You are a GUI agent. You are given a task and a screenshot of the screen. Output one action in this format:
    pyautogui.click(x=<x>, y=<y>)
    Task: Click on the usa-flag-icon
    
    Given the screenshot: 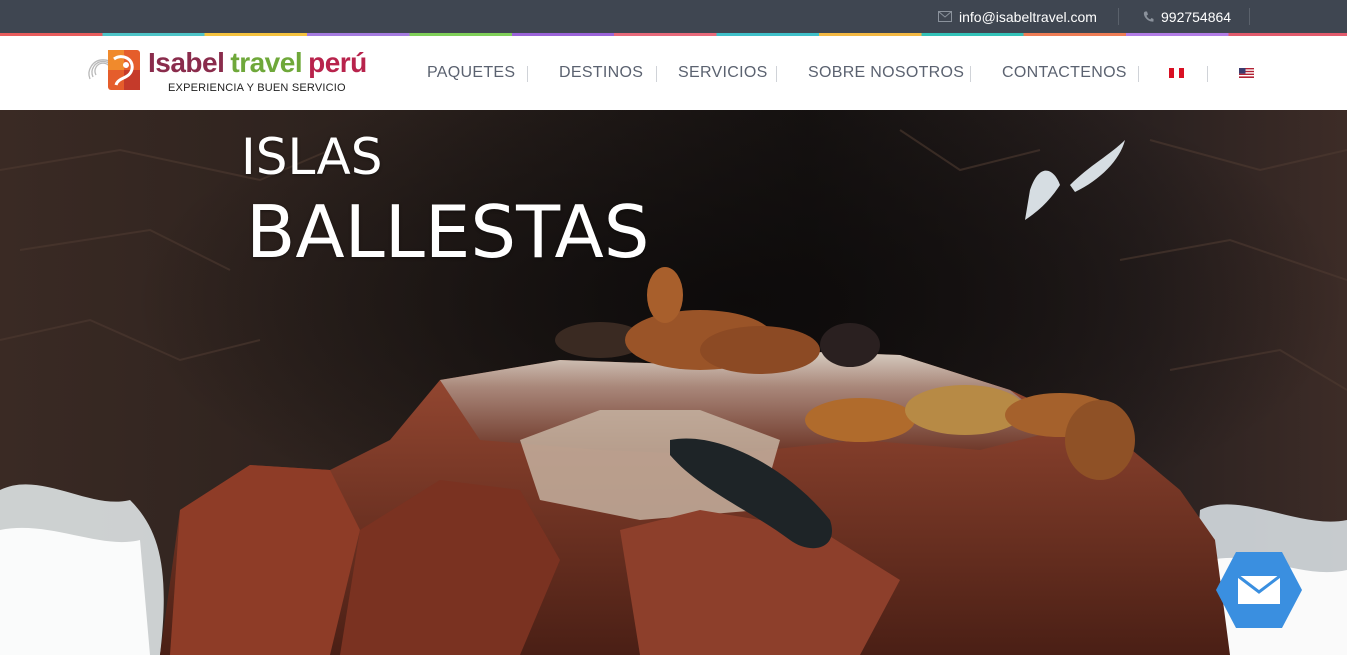 What is the action you would take?
    pyautogui.click(x=1246, y=73)
    